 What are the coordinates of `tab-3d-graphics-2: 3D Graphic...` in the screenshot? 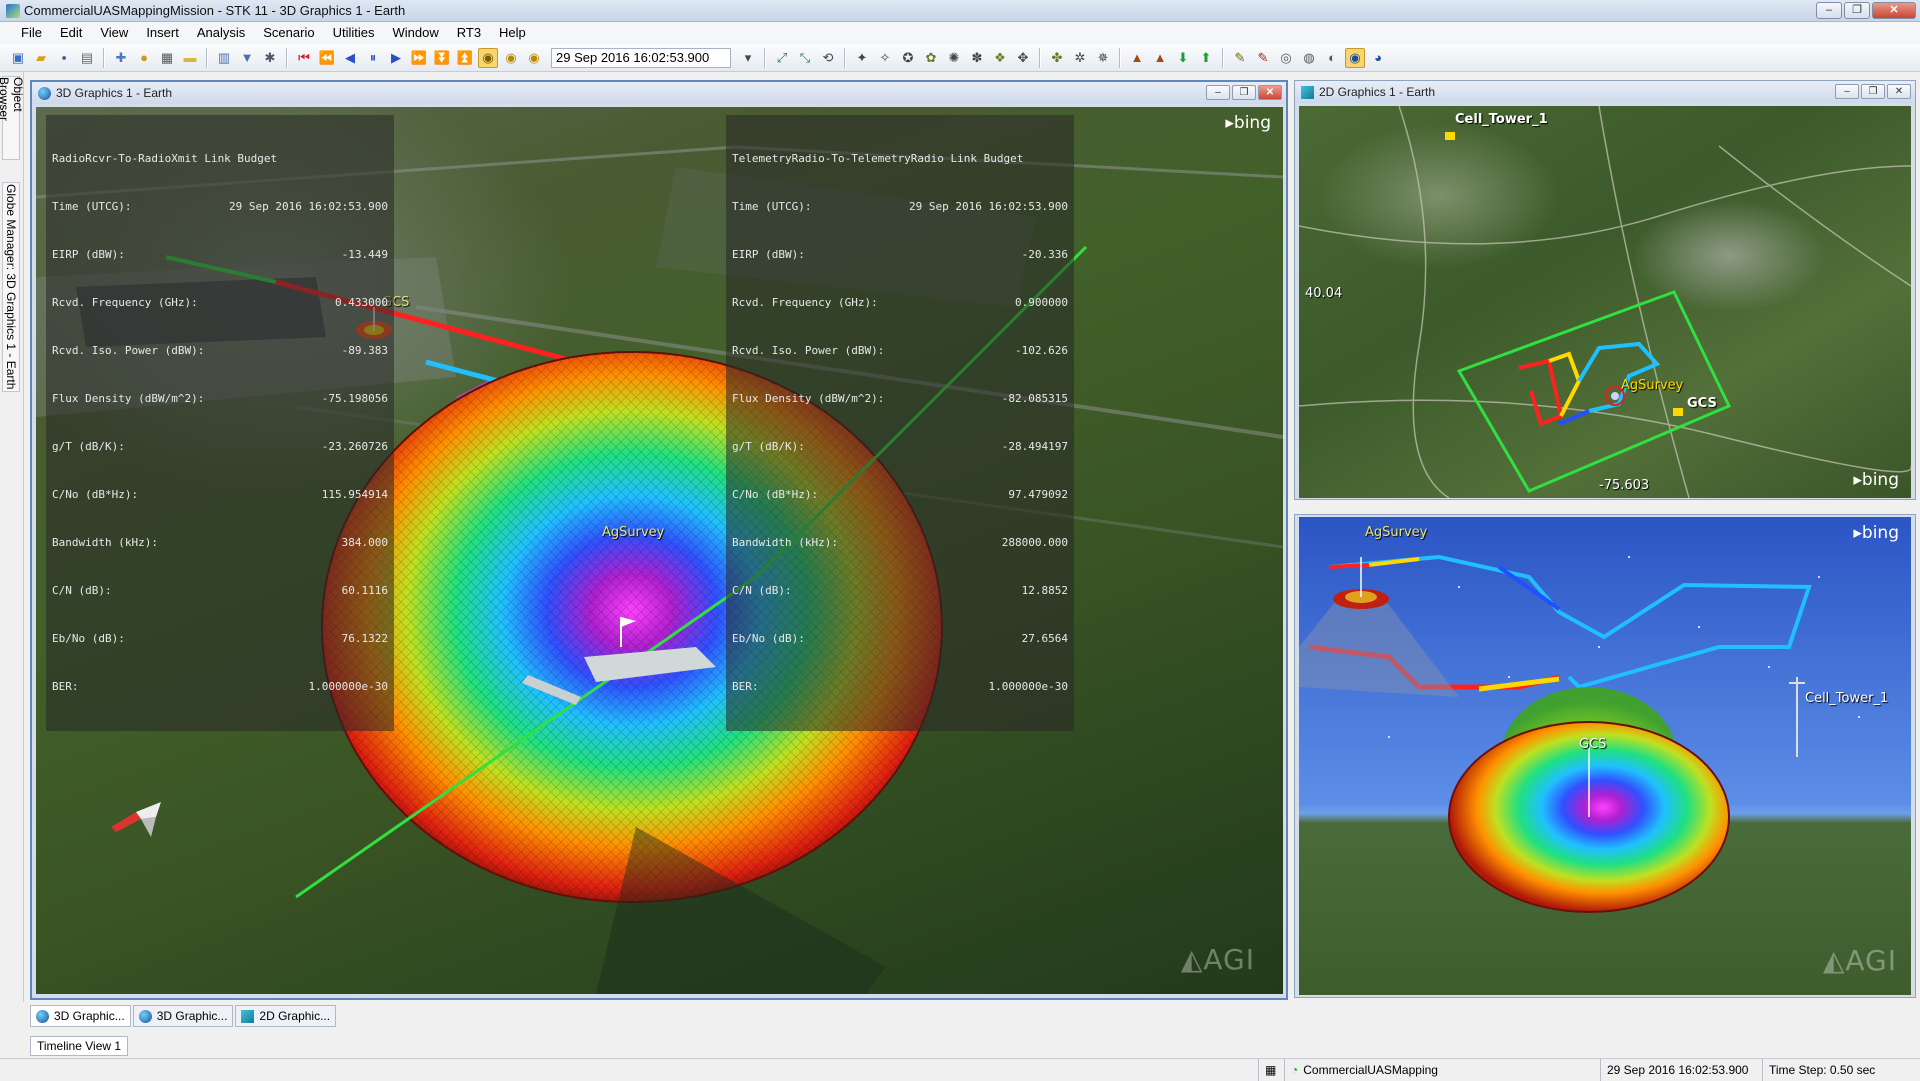 It's located at (183, 1016).